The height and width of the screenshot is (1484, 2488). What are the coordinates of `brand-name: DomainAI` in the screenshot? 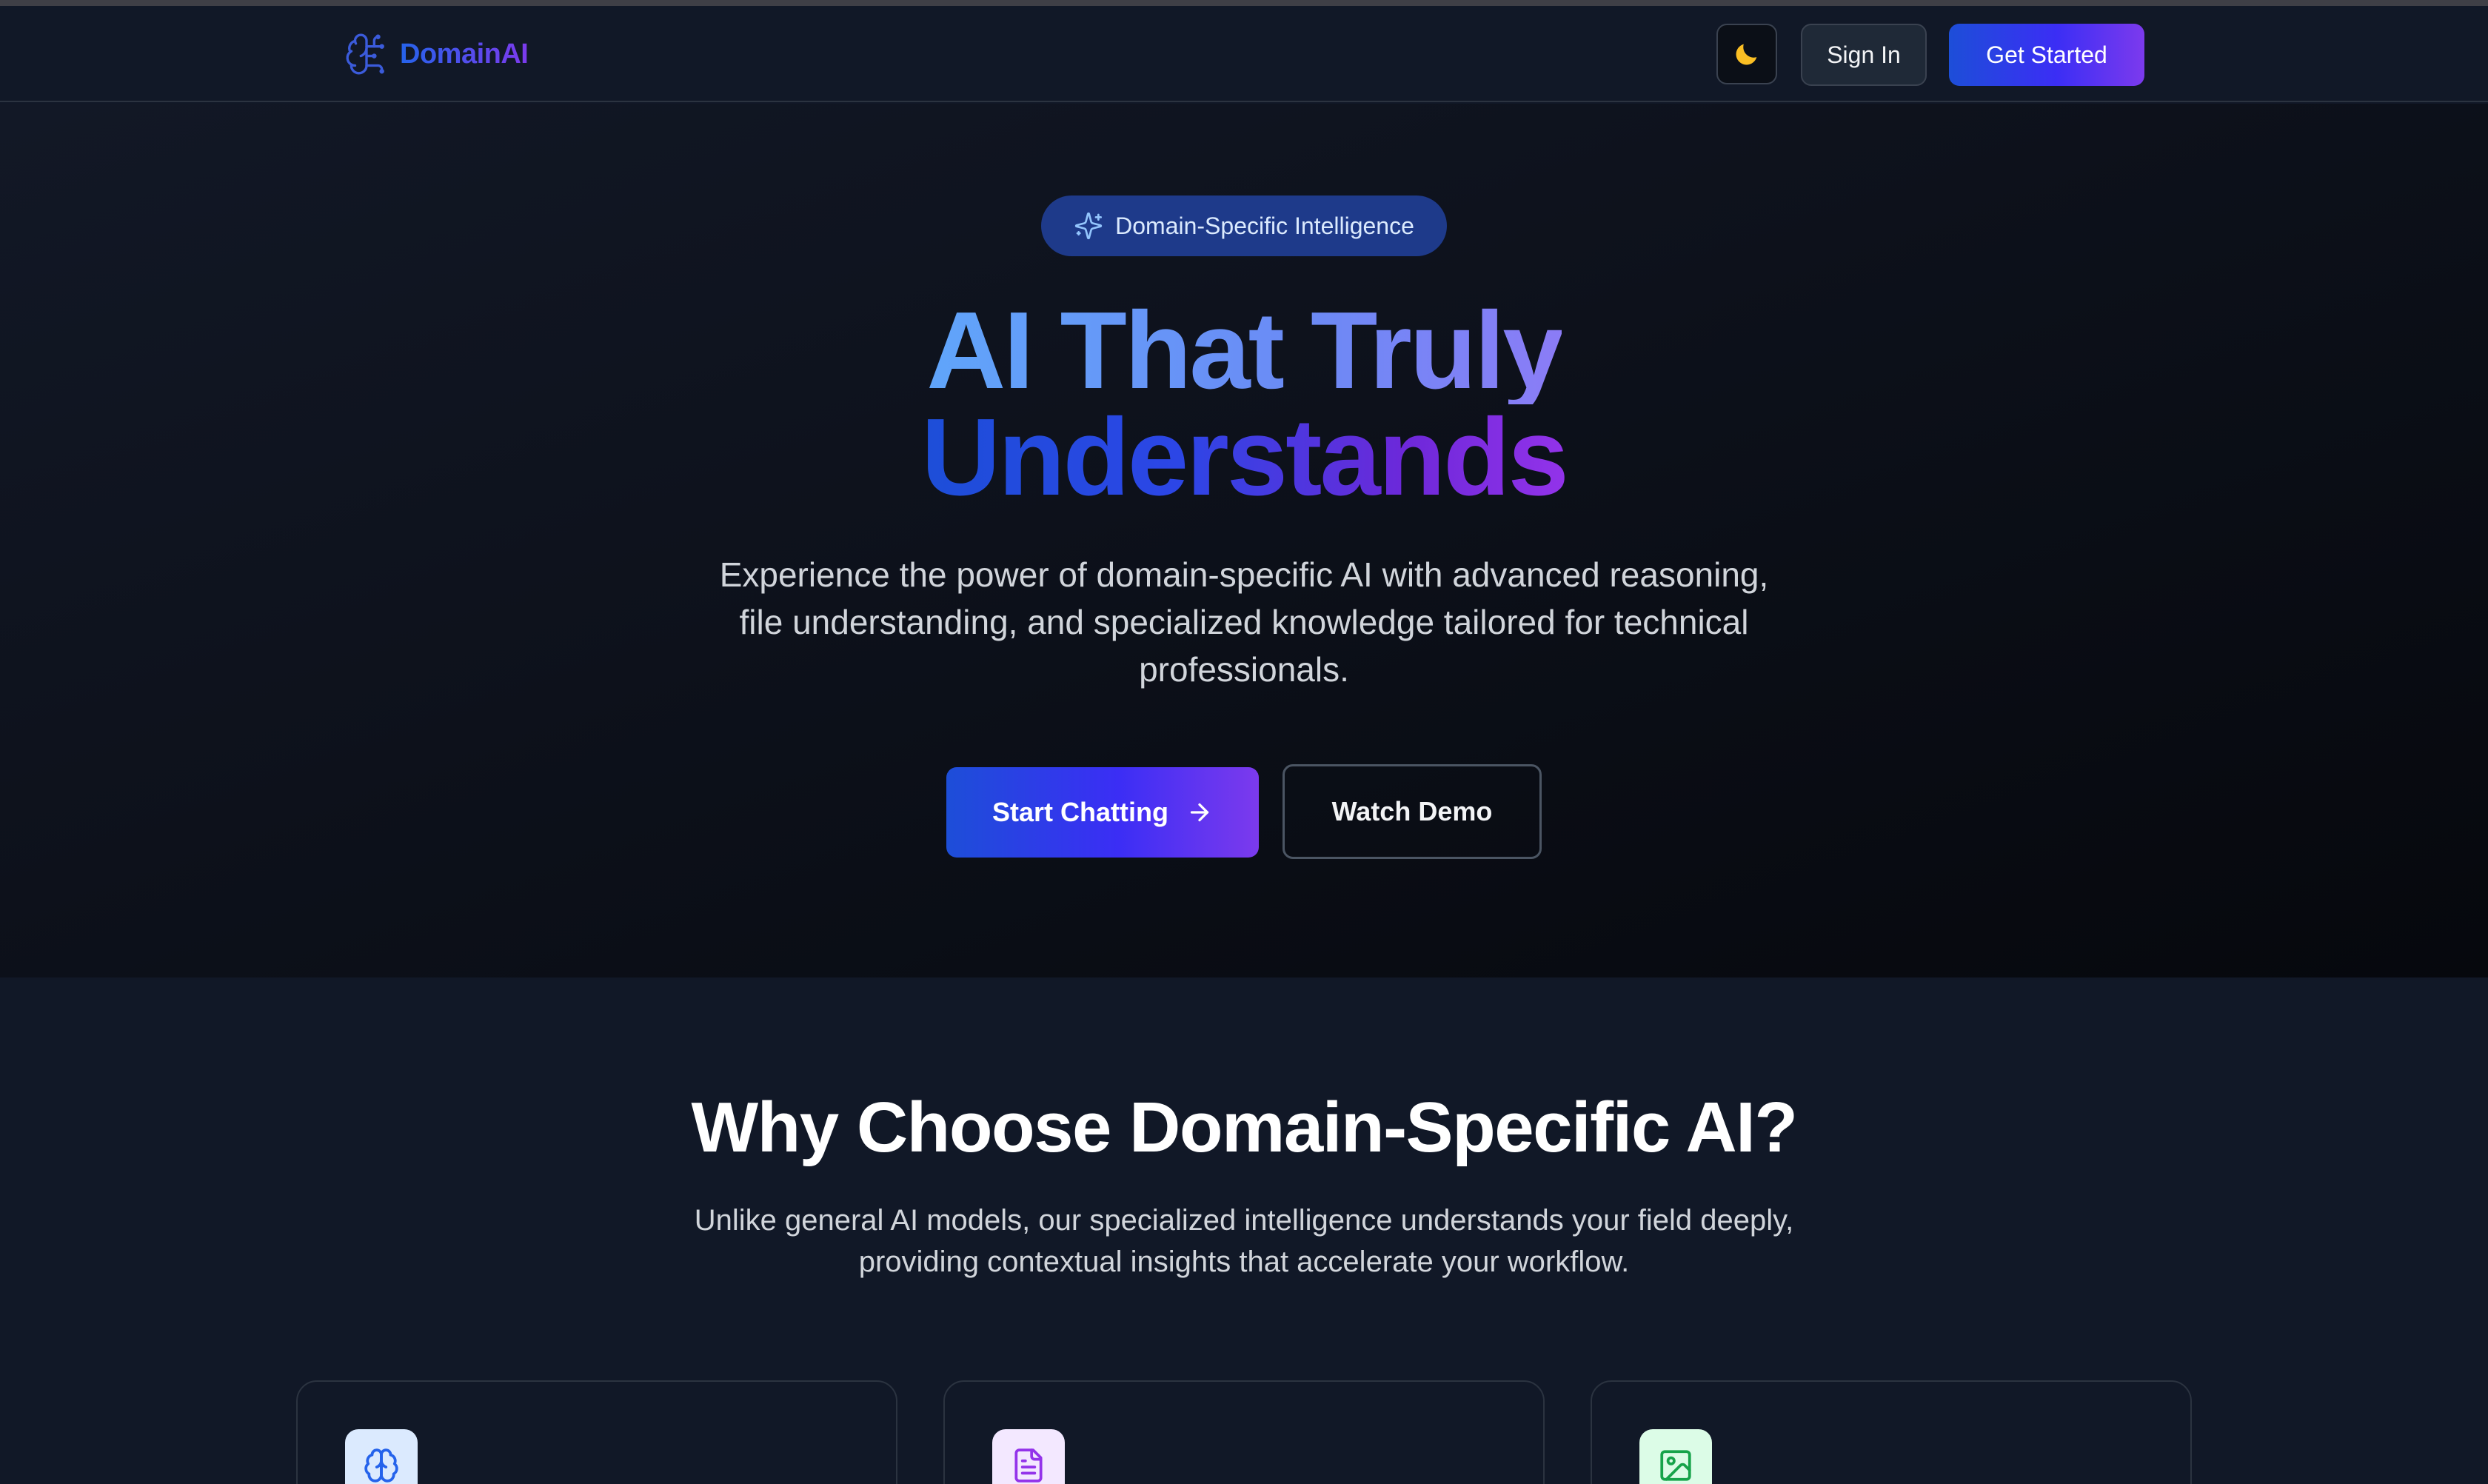 It's located at (465, 54).